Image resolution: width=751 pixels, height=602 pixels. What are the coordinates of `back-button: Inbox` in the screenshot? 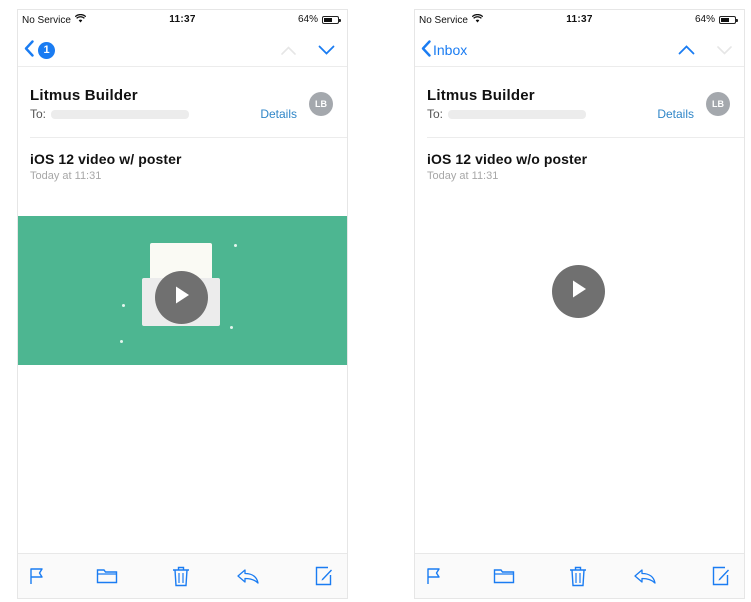 It's located at (444, 50).